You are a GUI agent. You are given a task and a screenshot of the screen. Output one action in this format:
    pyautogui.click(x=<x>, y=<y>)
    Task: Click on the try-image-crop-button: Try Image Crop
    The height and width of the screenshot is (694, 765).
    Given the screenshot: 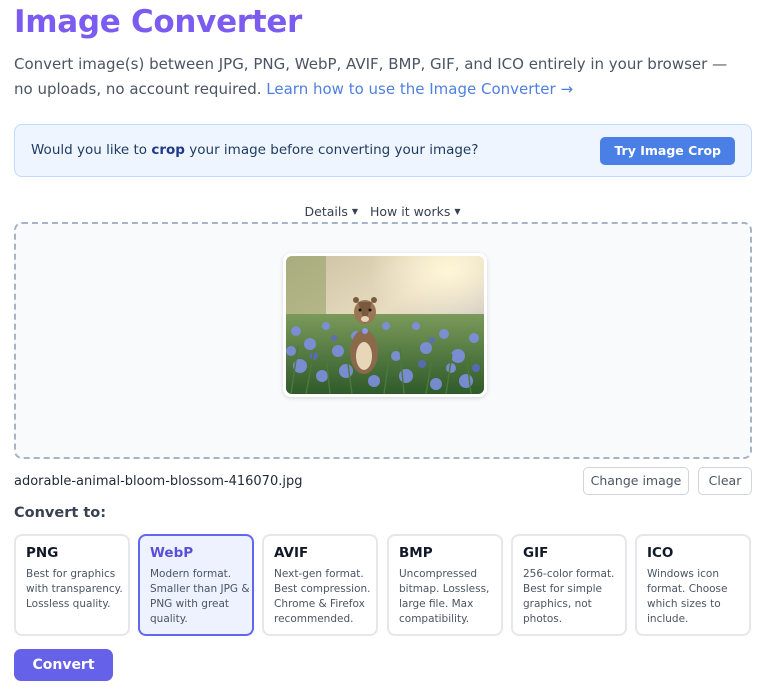 What is the action you would take?
    pyautogui.click(x=667, y=151)
    